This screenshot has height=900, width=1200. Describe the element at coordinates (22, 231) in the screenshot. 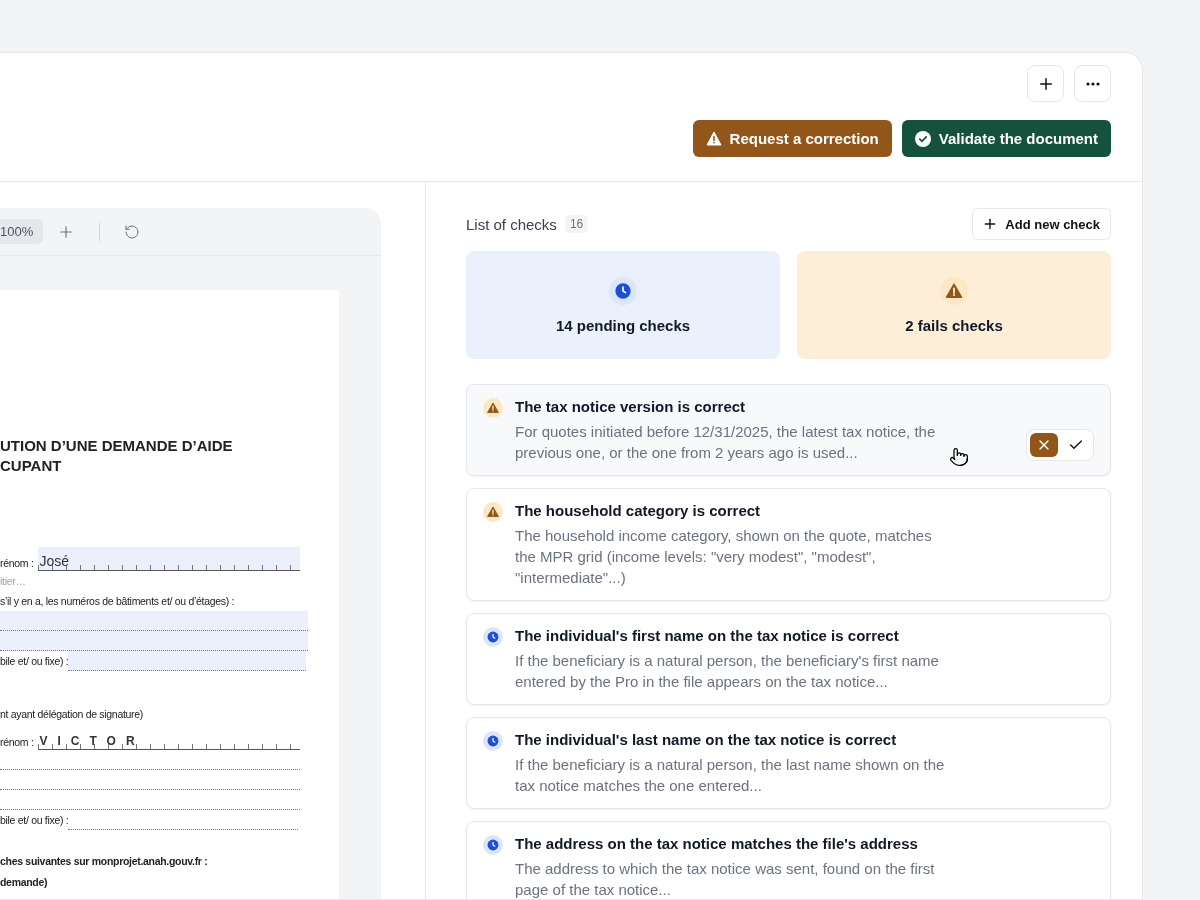

I see `zoom-level: 100%` at that location.